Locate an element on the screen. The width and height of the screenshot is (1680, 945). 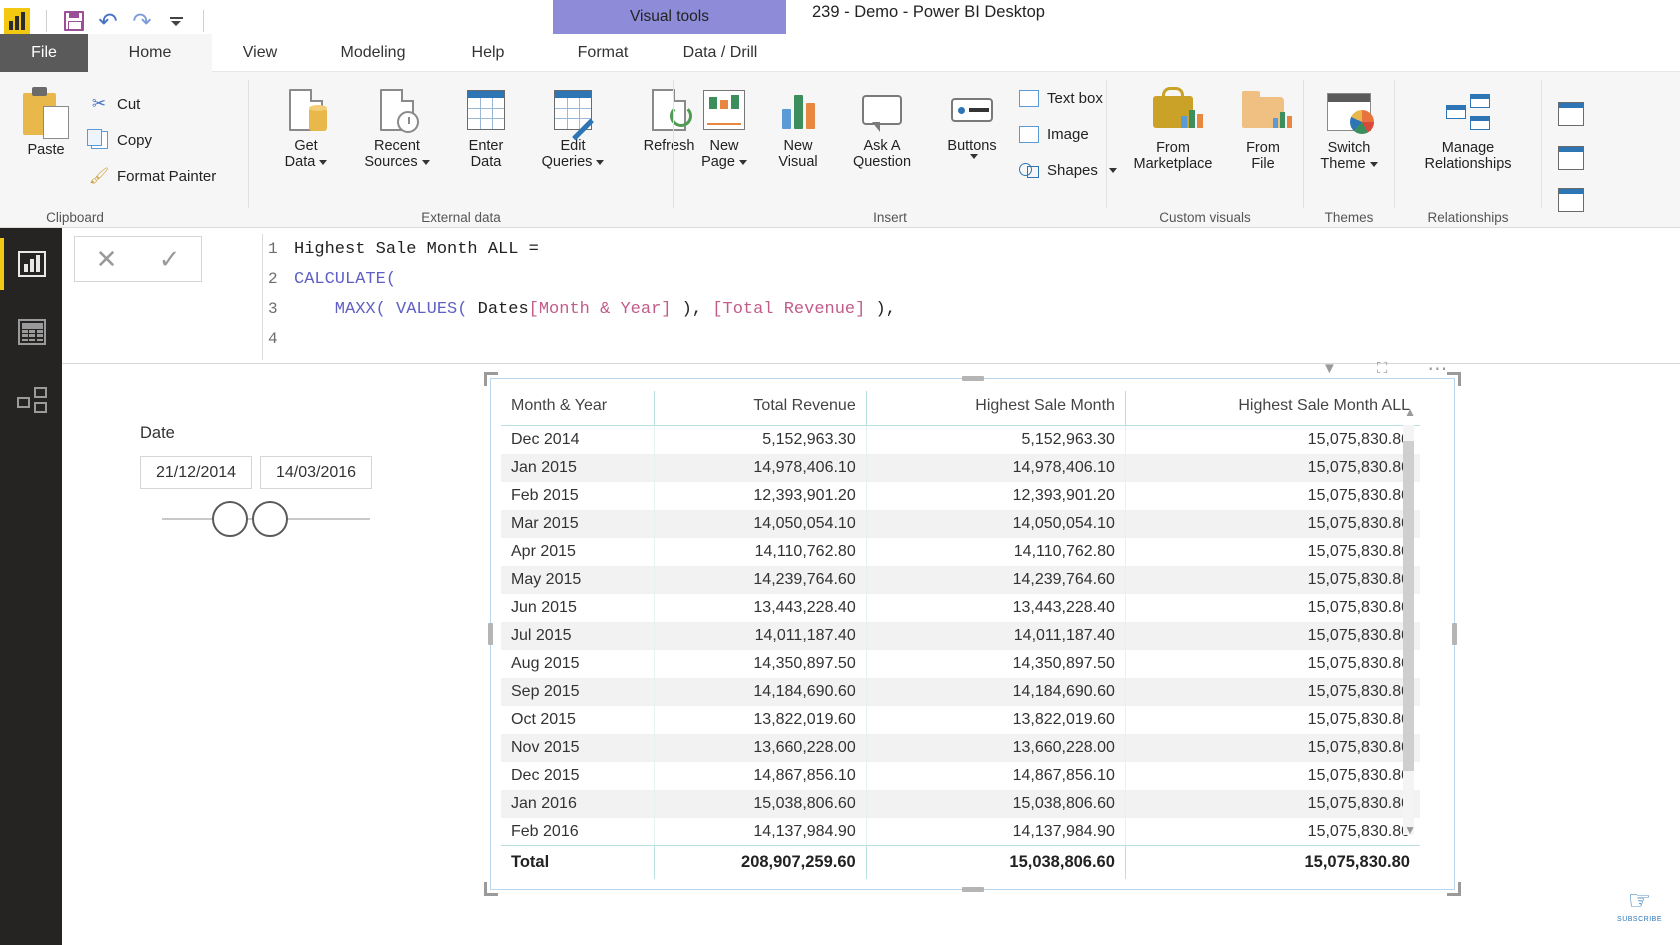
resize-handle-top-right is located at coordinates (1454, 379).